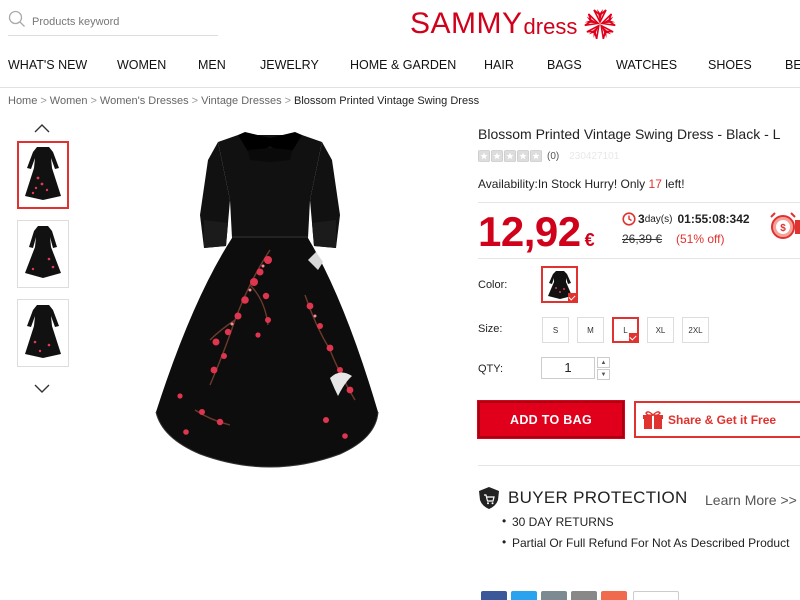  I want to click on timer-clock: 01:55:08:342, so click(713, 219).